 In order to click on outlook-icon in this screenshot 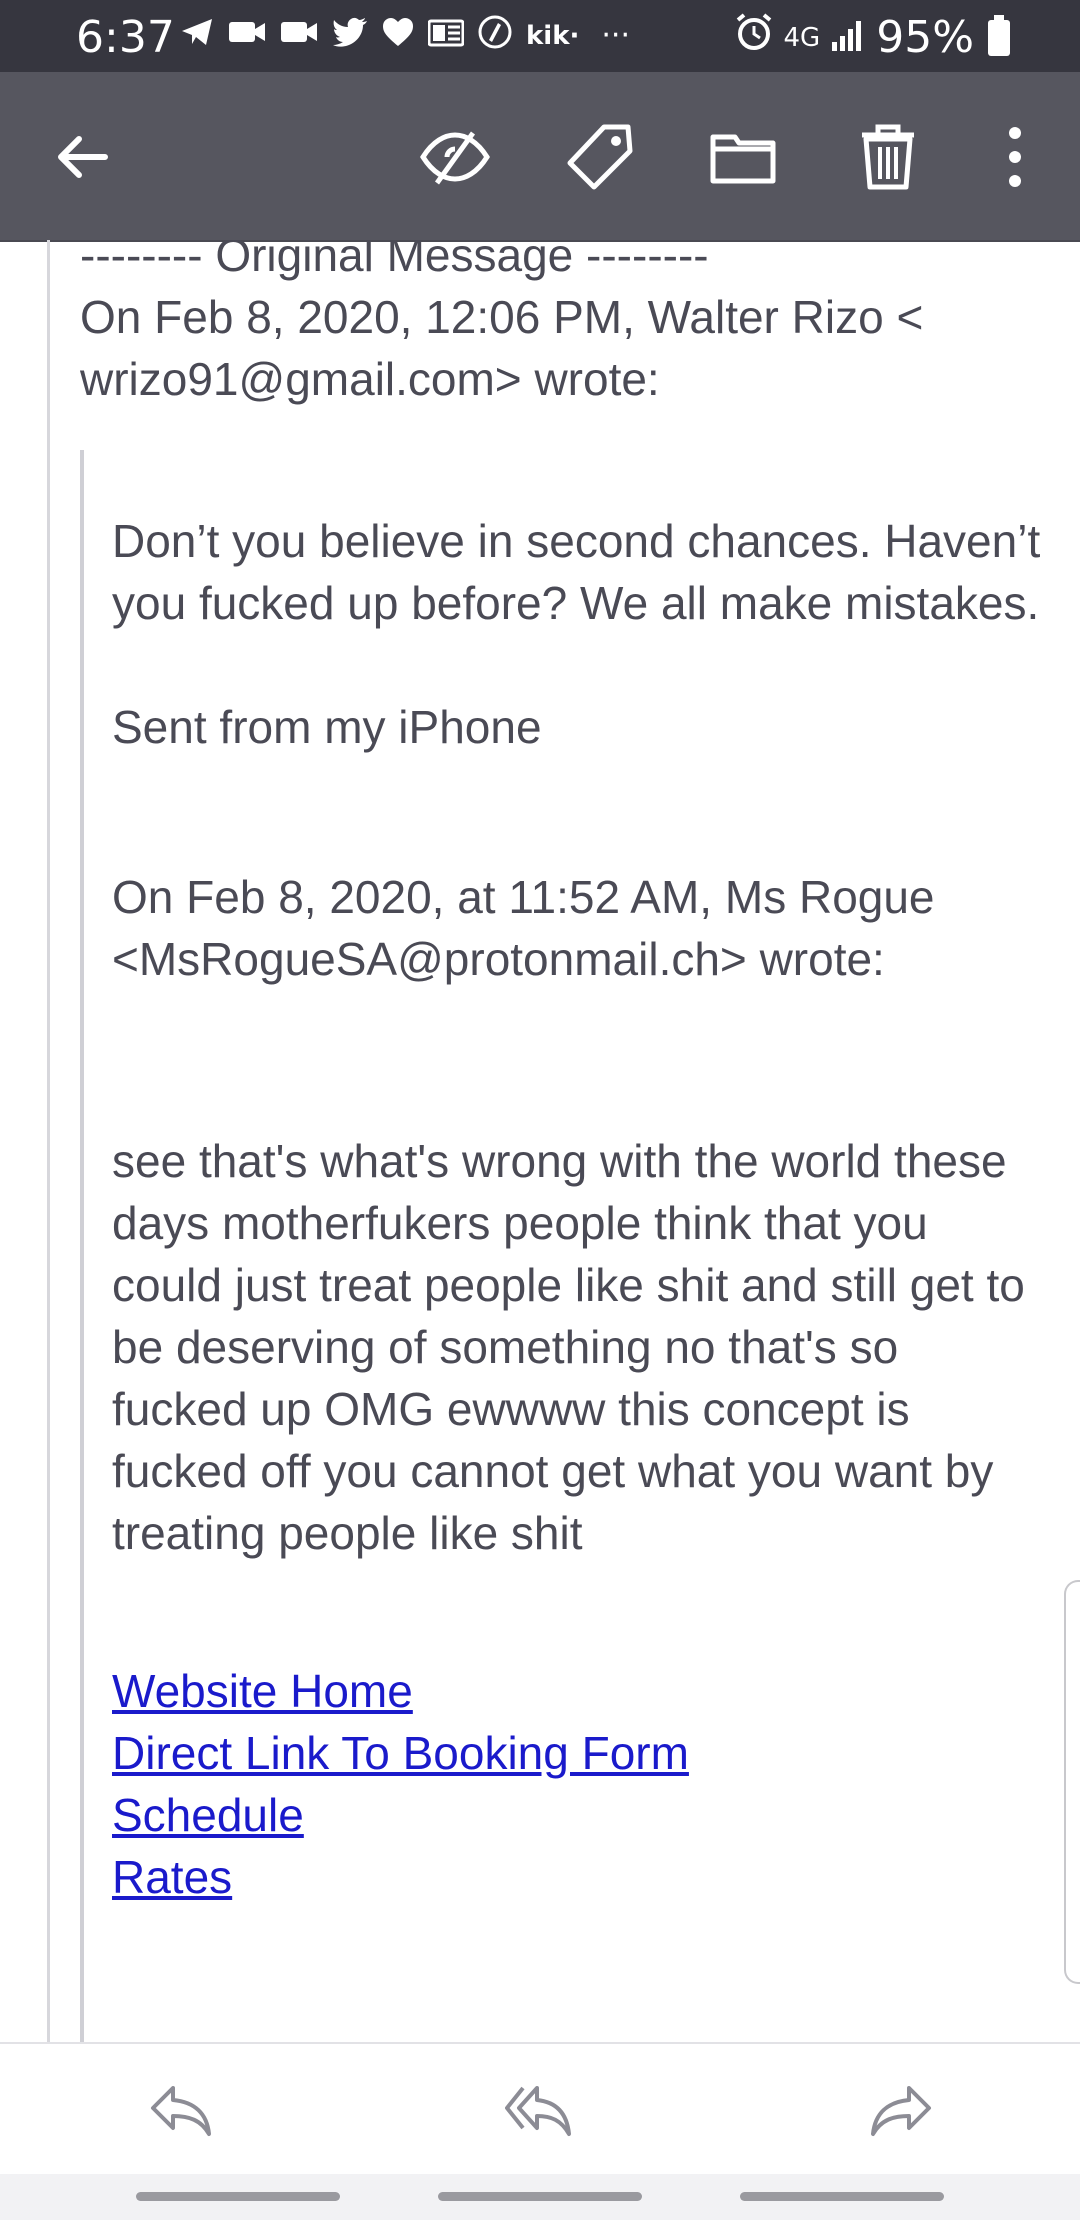, I will do `click(446, 36)`.